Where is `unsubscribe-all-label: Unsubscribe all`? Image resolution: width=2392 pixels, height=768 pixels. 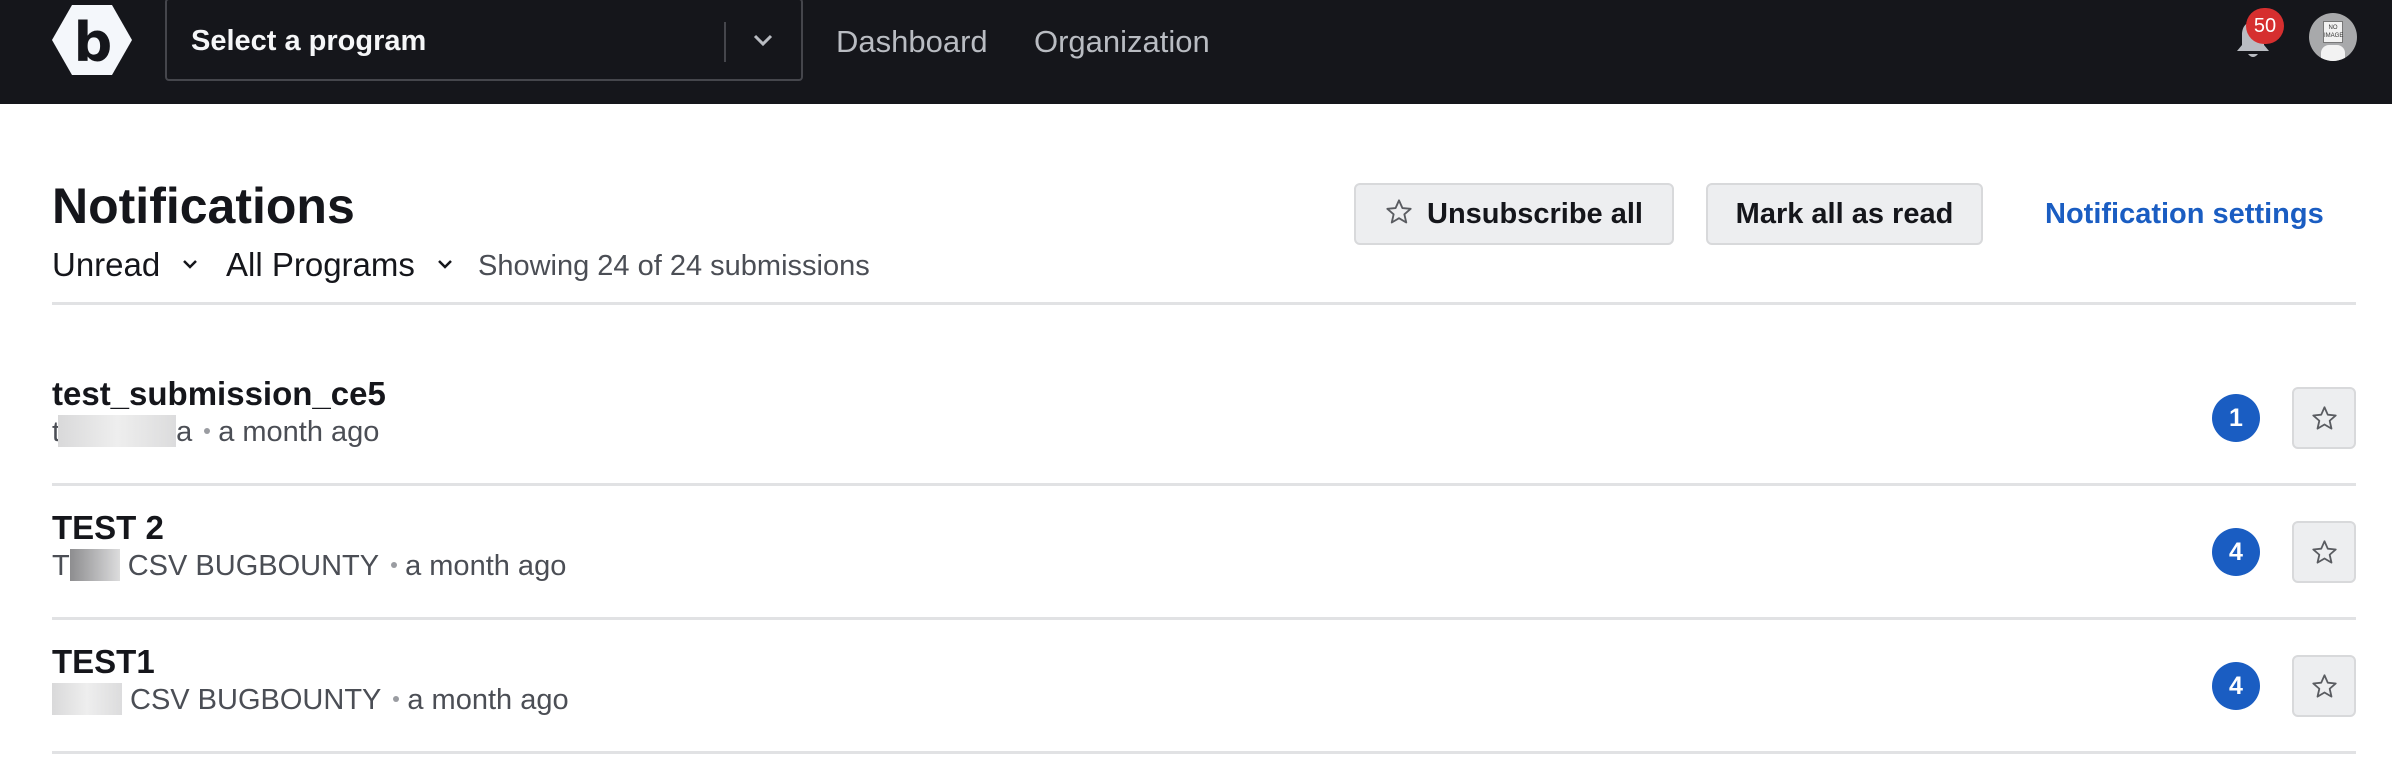
unsubscribe-all-label: Unsubscribe all is located at coordinates (1535, 214).